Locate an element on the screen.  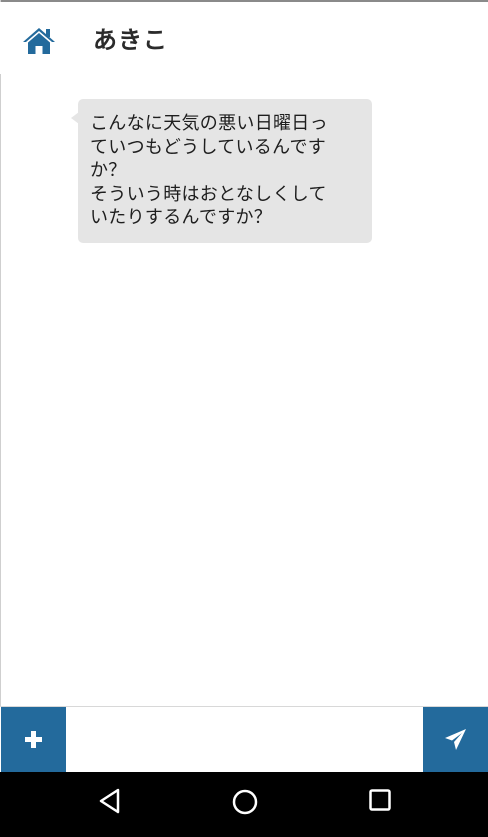
back-triangle-icon is located at coordinates (109, 801).